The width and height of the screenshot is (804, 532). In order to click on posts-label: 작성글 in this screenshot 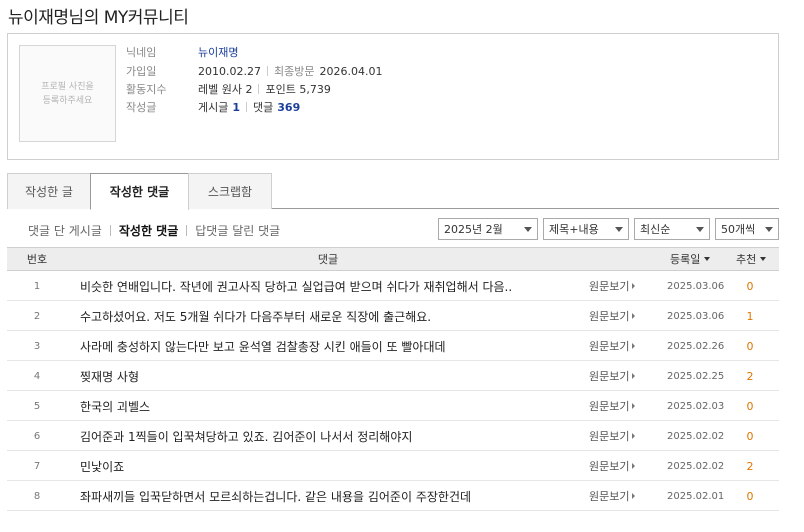, I will do `click(141, 107)`.